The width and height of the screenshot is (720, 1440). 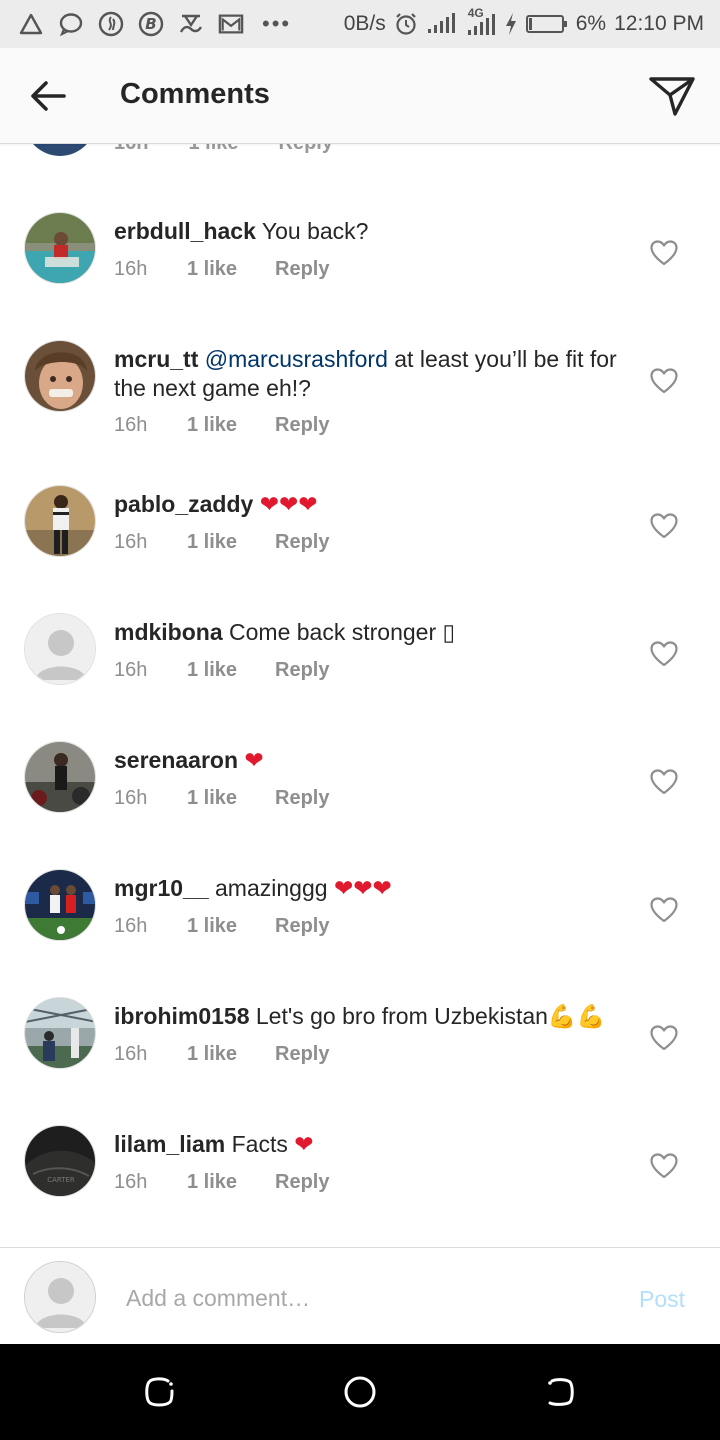 What do you see at coordinates (185, 231) in the screenshot?
I see `comment-username: erbdull_hack` at bounding box center [185, 231].